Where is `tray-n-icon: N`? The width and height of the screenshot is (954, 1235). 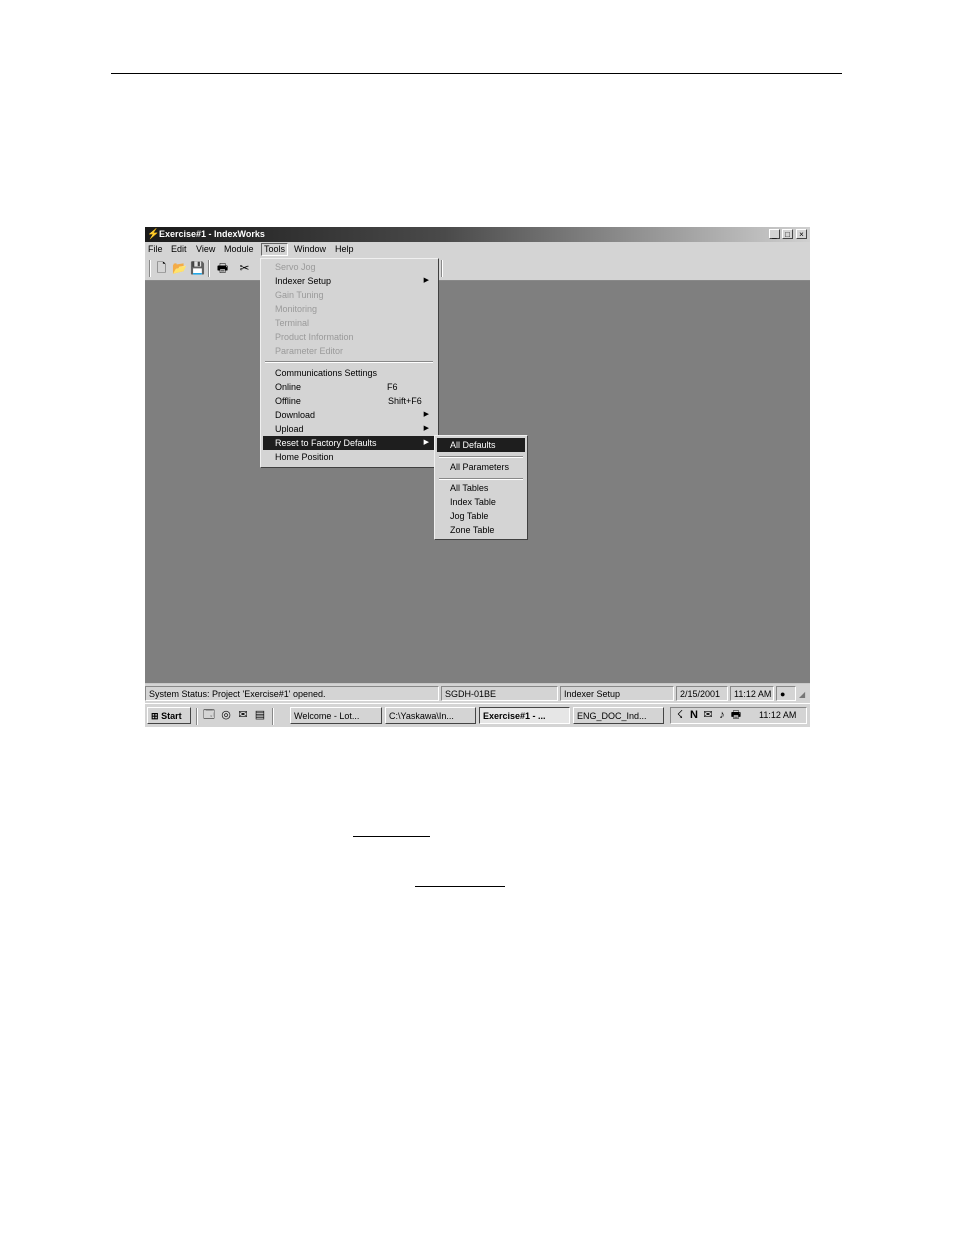
tray-n-icon: N is located at coordinates (694, 715).